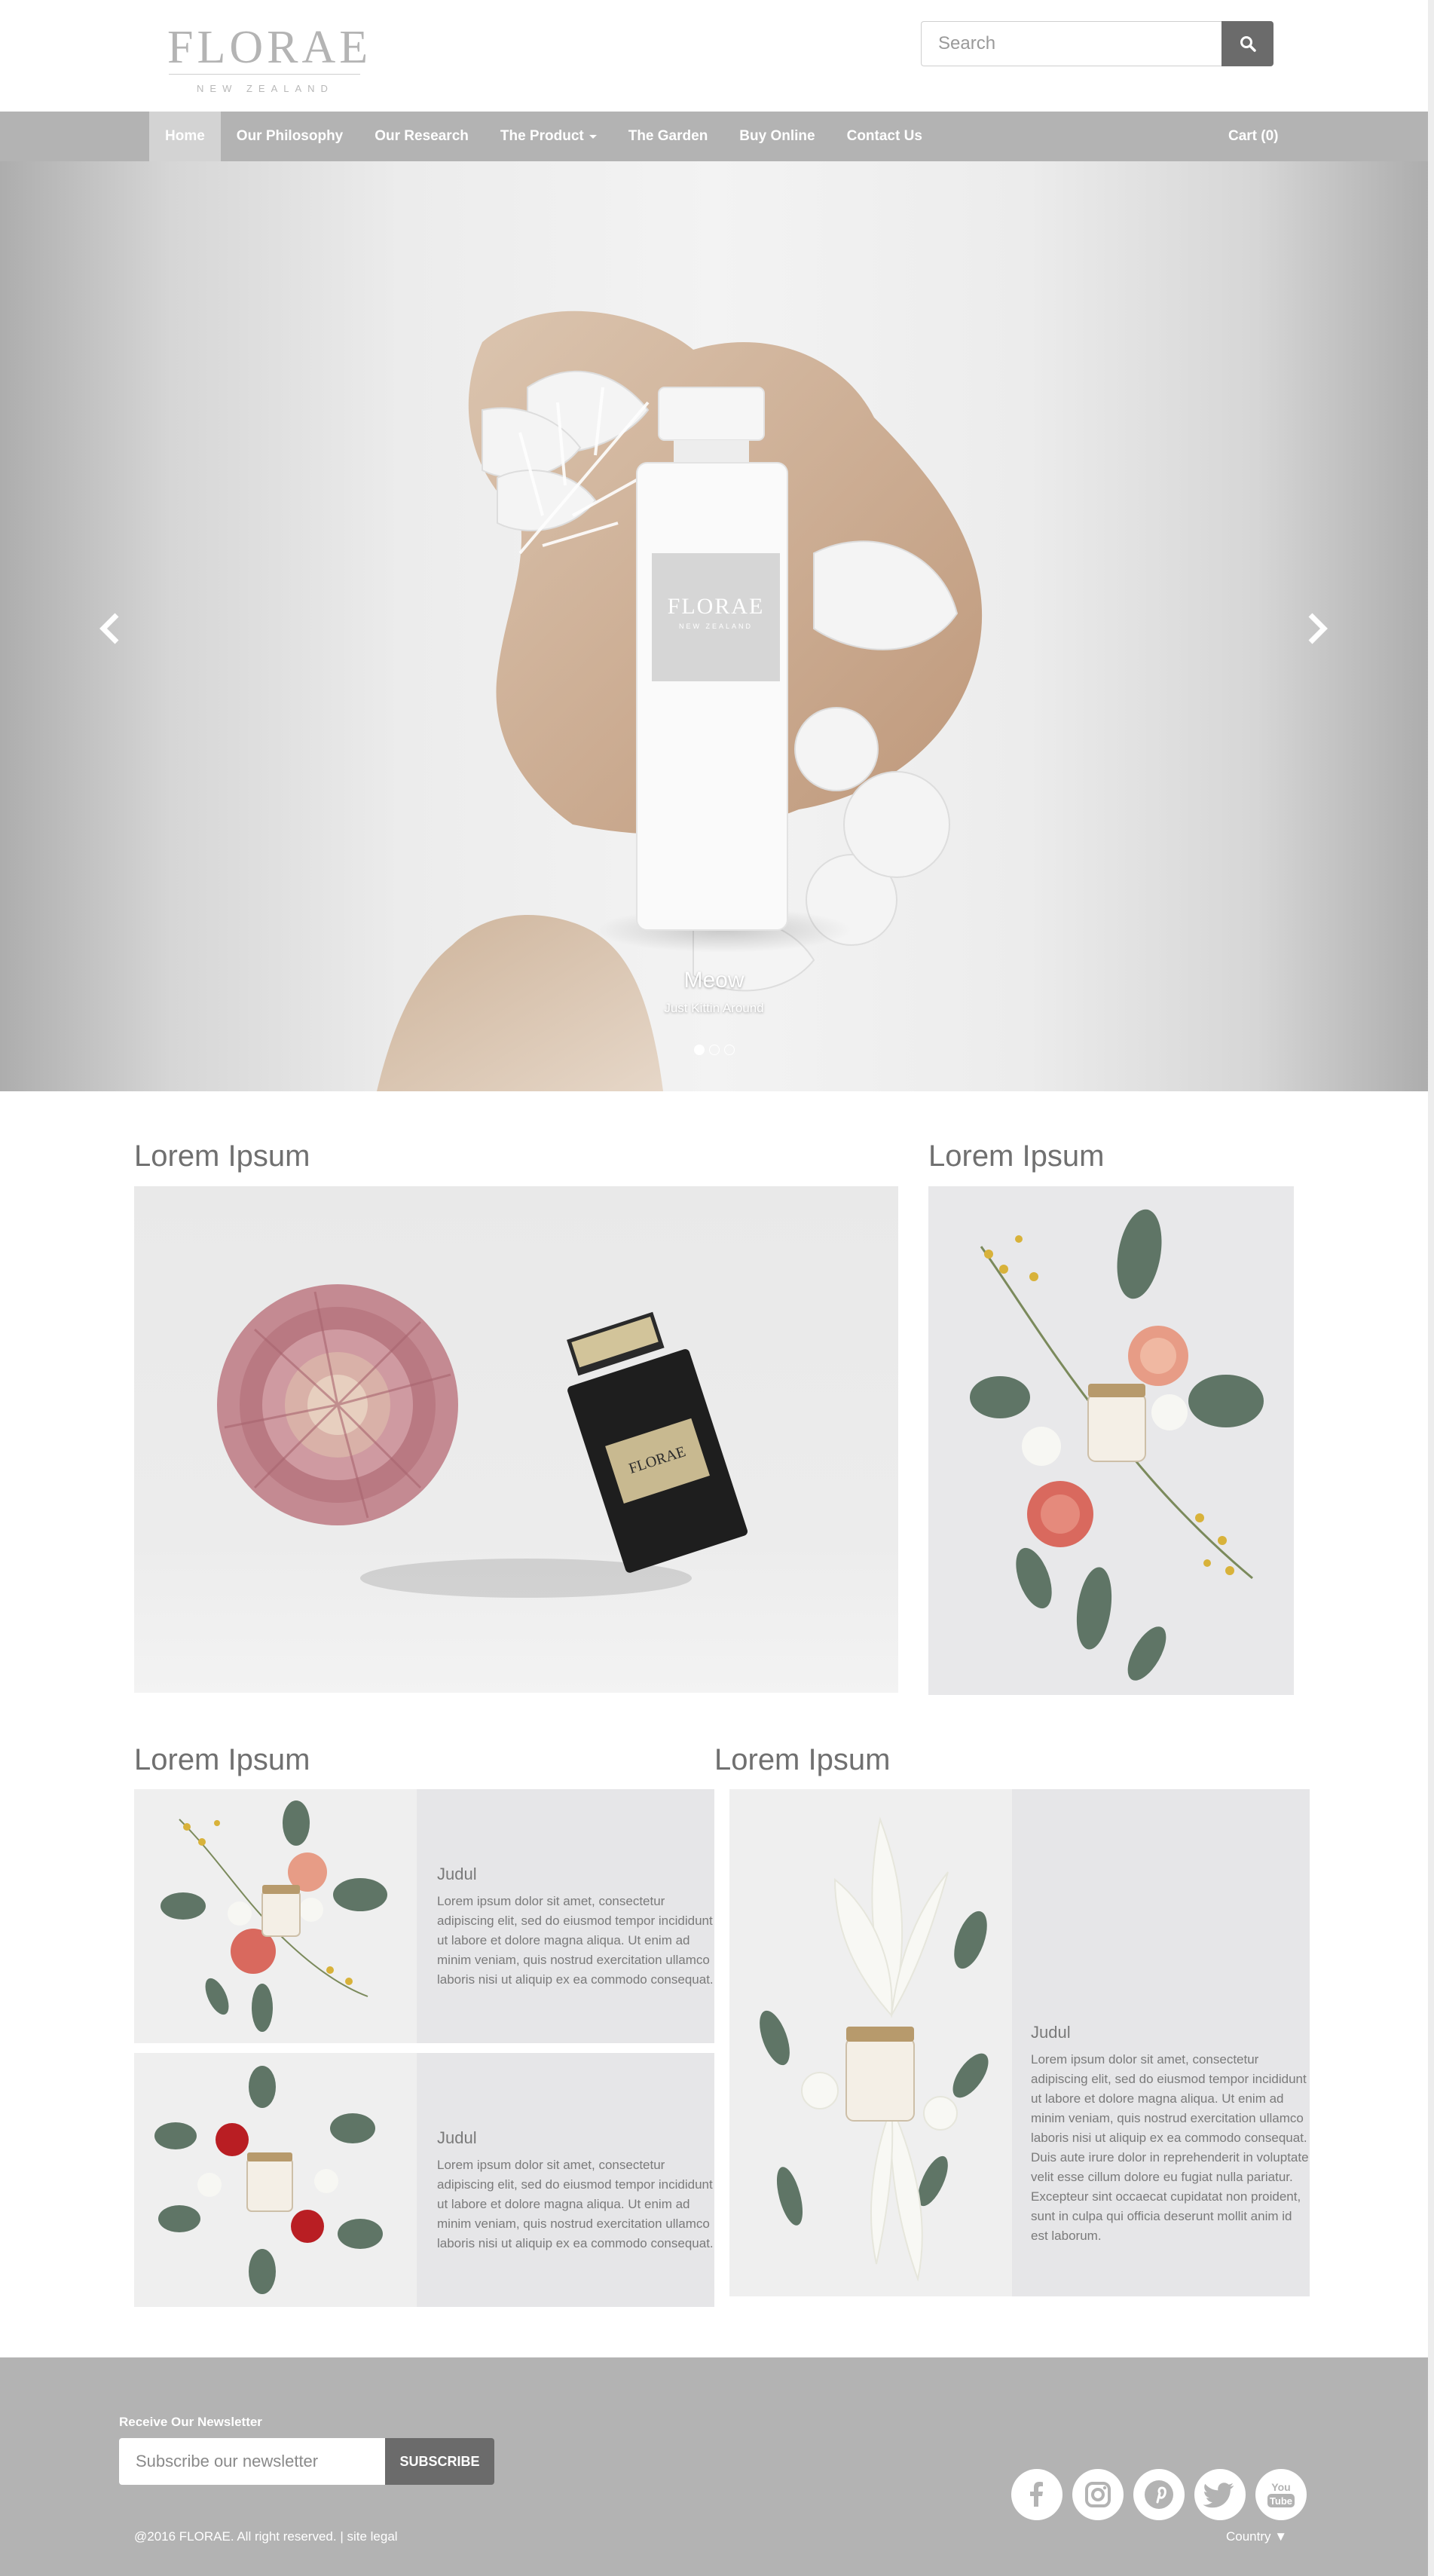 The height and width of the screenshot is (2576, 1434). I want to click on facebook-link, so click(1037, 2494).